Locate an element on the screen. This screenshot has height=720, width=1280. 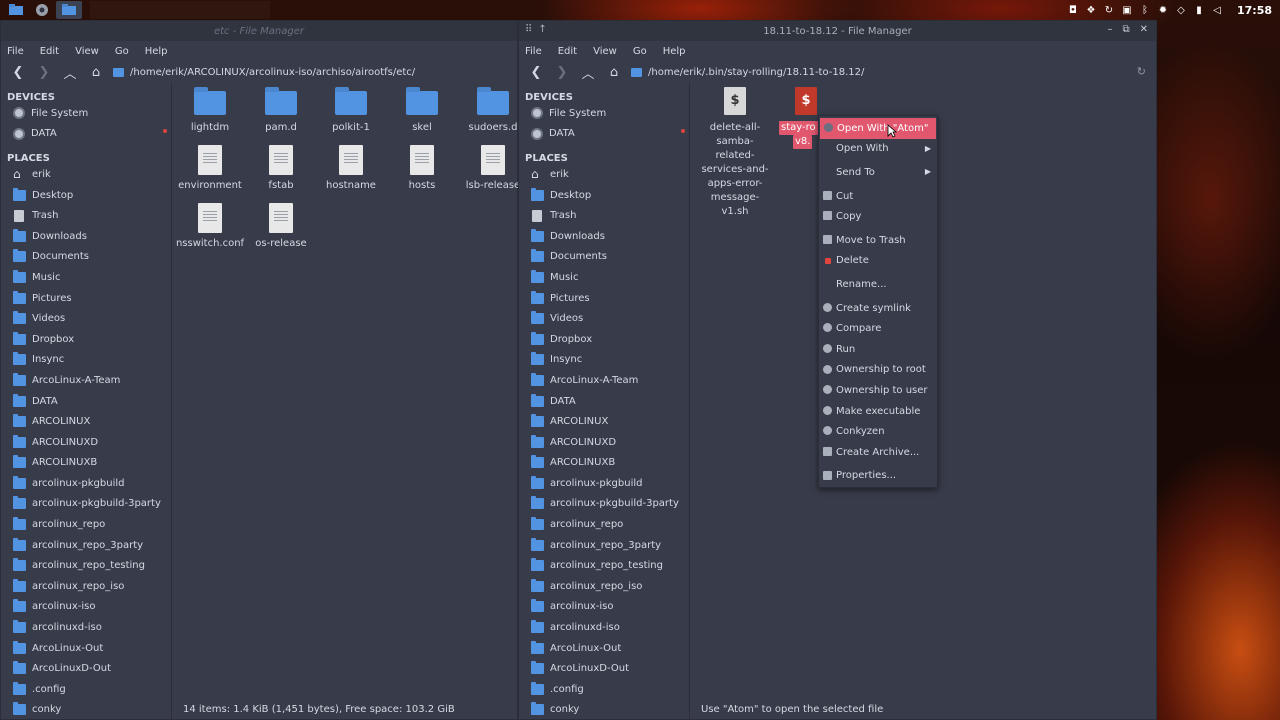
sidebar-item-insync: Insync is located at coordinates (604, 360).